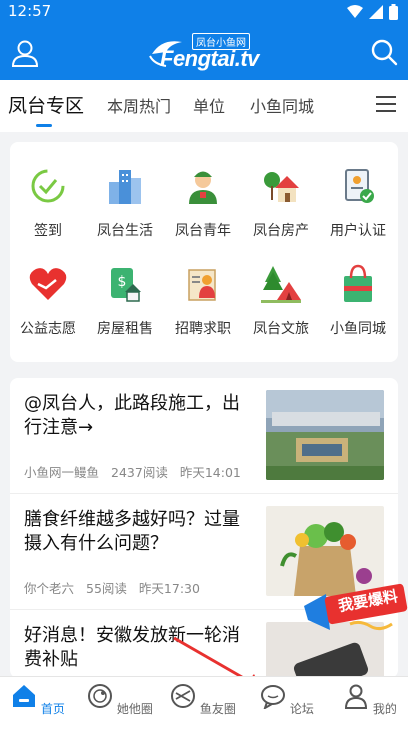 This screenshot has width=408, height=732. Describe the element at coordinates (183, 696) in the screenshot. I see `fish-friends-icon` at that location.